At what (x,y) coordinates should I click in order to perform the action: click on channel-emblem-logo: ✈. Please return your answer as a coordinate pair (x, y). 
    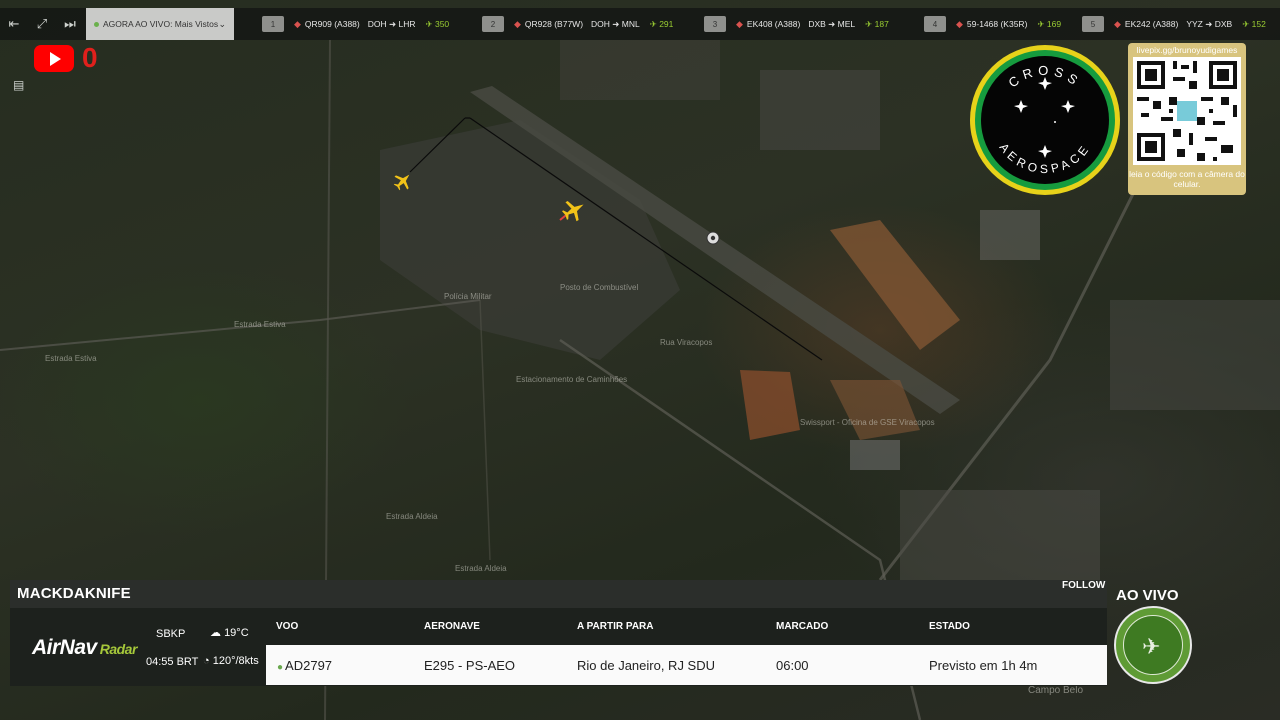
    Looking at the image, I should click on (1153, 645).